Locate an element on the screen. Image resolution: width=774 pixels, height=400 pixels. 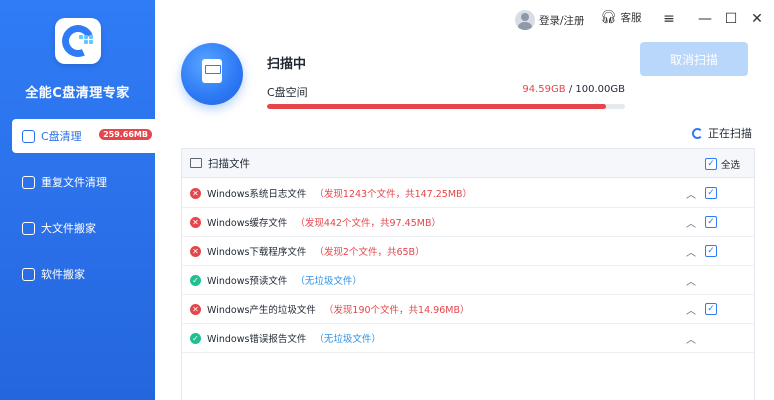
customer-service-button: 🎧︎ 客服 is located at coordinates (621, 17).